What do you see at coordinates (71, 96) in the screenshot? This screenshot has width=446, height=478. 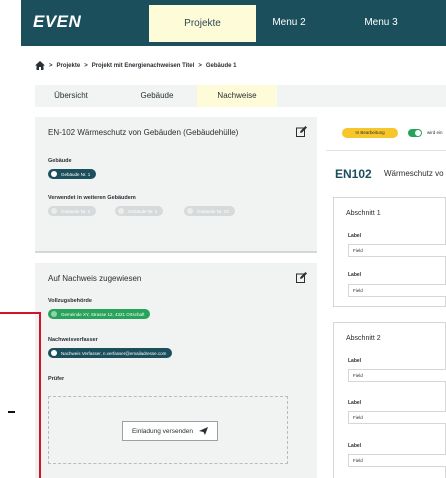 I see `tab-uebersicht: Übersicht` at bounding box center [71, 96].